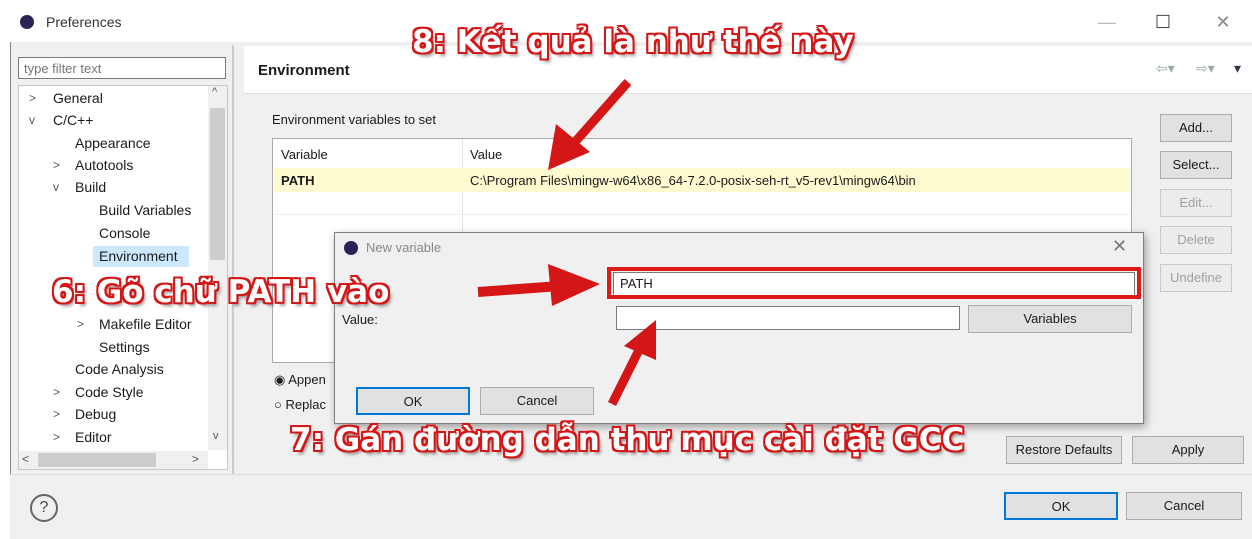 The image size is (1252, 539). What do you see at coordinates (627, 440) in the screenshot?
I see `annotation-step-7: 7: Gán đường dẫn thư mục cài đặt GCC` at bounding box center [627, 440].